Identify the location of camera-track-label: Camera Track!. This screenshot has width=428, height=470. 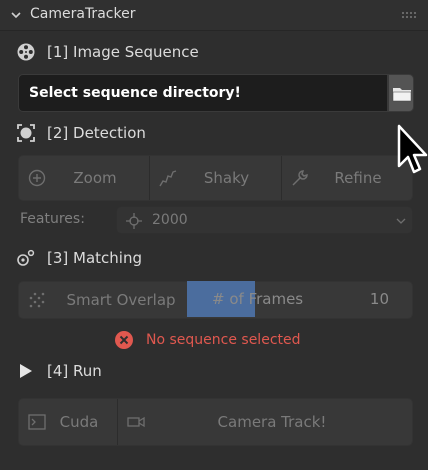
(272, 422).